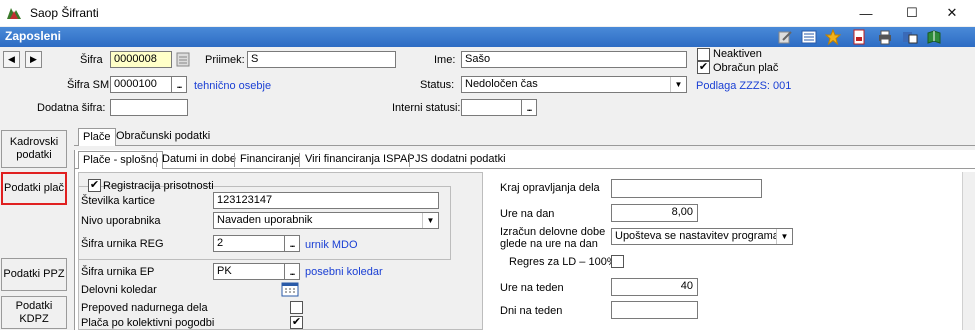  What do you see at coordinates (290, 289) in the screenshot?
I see `calendar-icon` at bounding box center [290, 289].